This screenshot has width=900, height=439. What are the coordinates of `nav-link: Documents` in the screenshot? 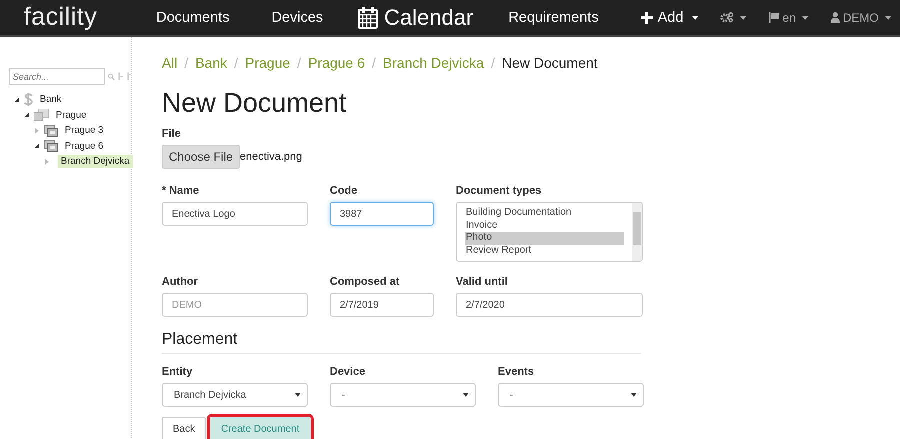 It's located at (193, 18).